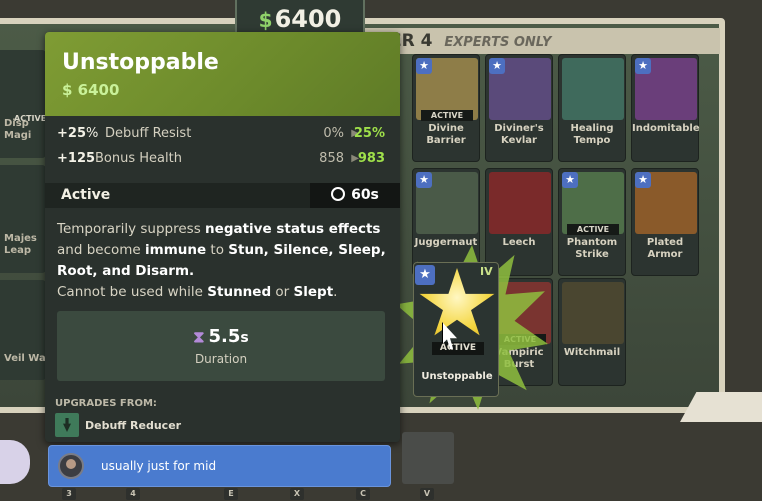 This screenshot has height=501, width=762. Describe the element at coordinates (363, 494) in the screenshot. I see `hotbar-key: C` at that location.